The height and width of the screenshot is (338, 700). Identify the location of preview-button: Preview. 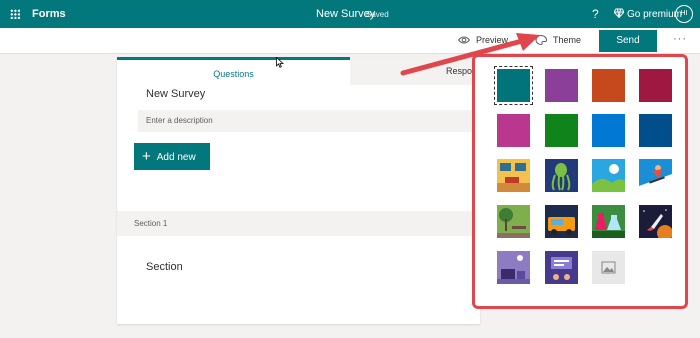
(483, 40).